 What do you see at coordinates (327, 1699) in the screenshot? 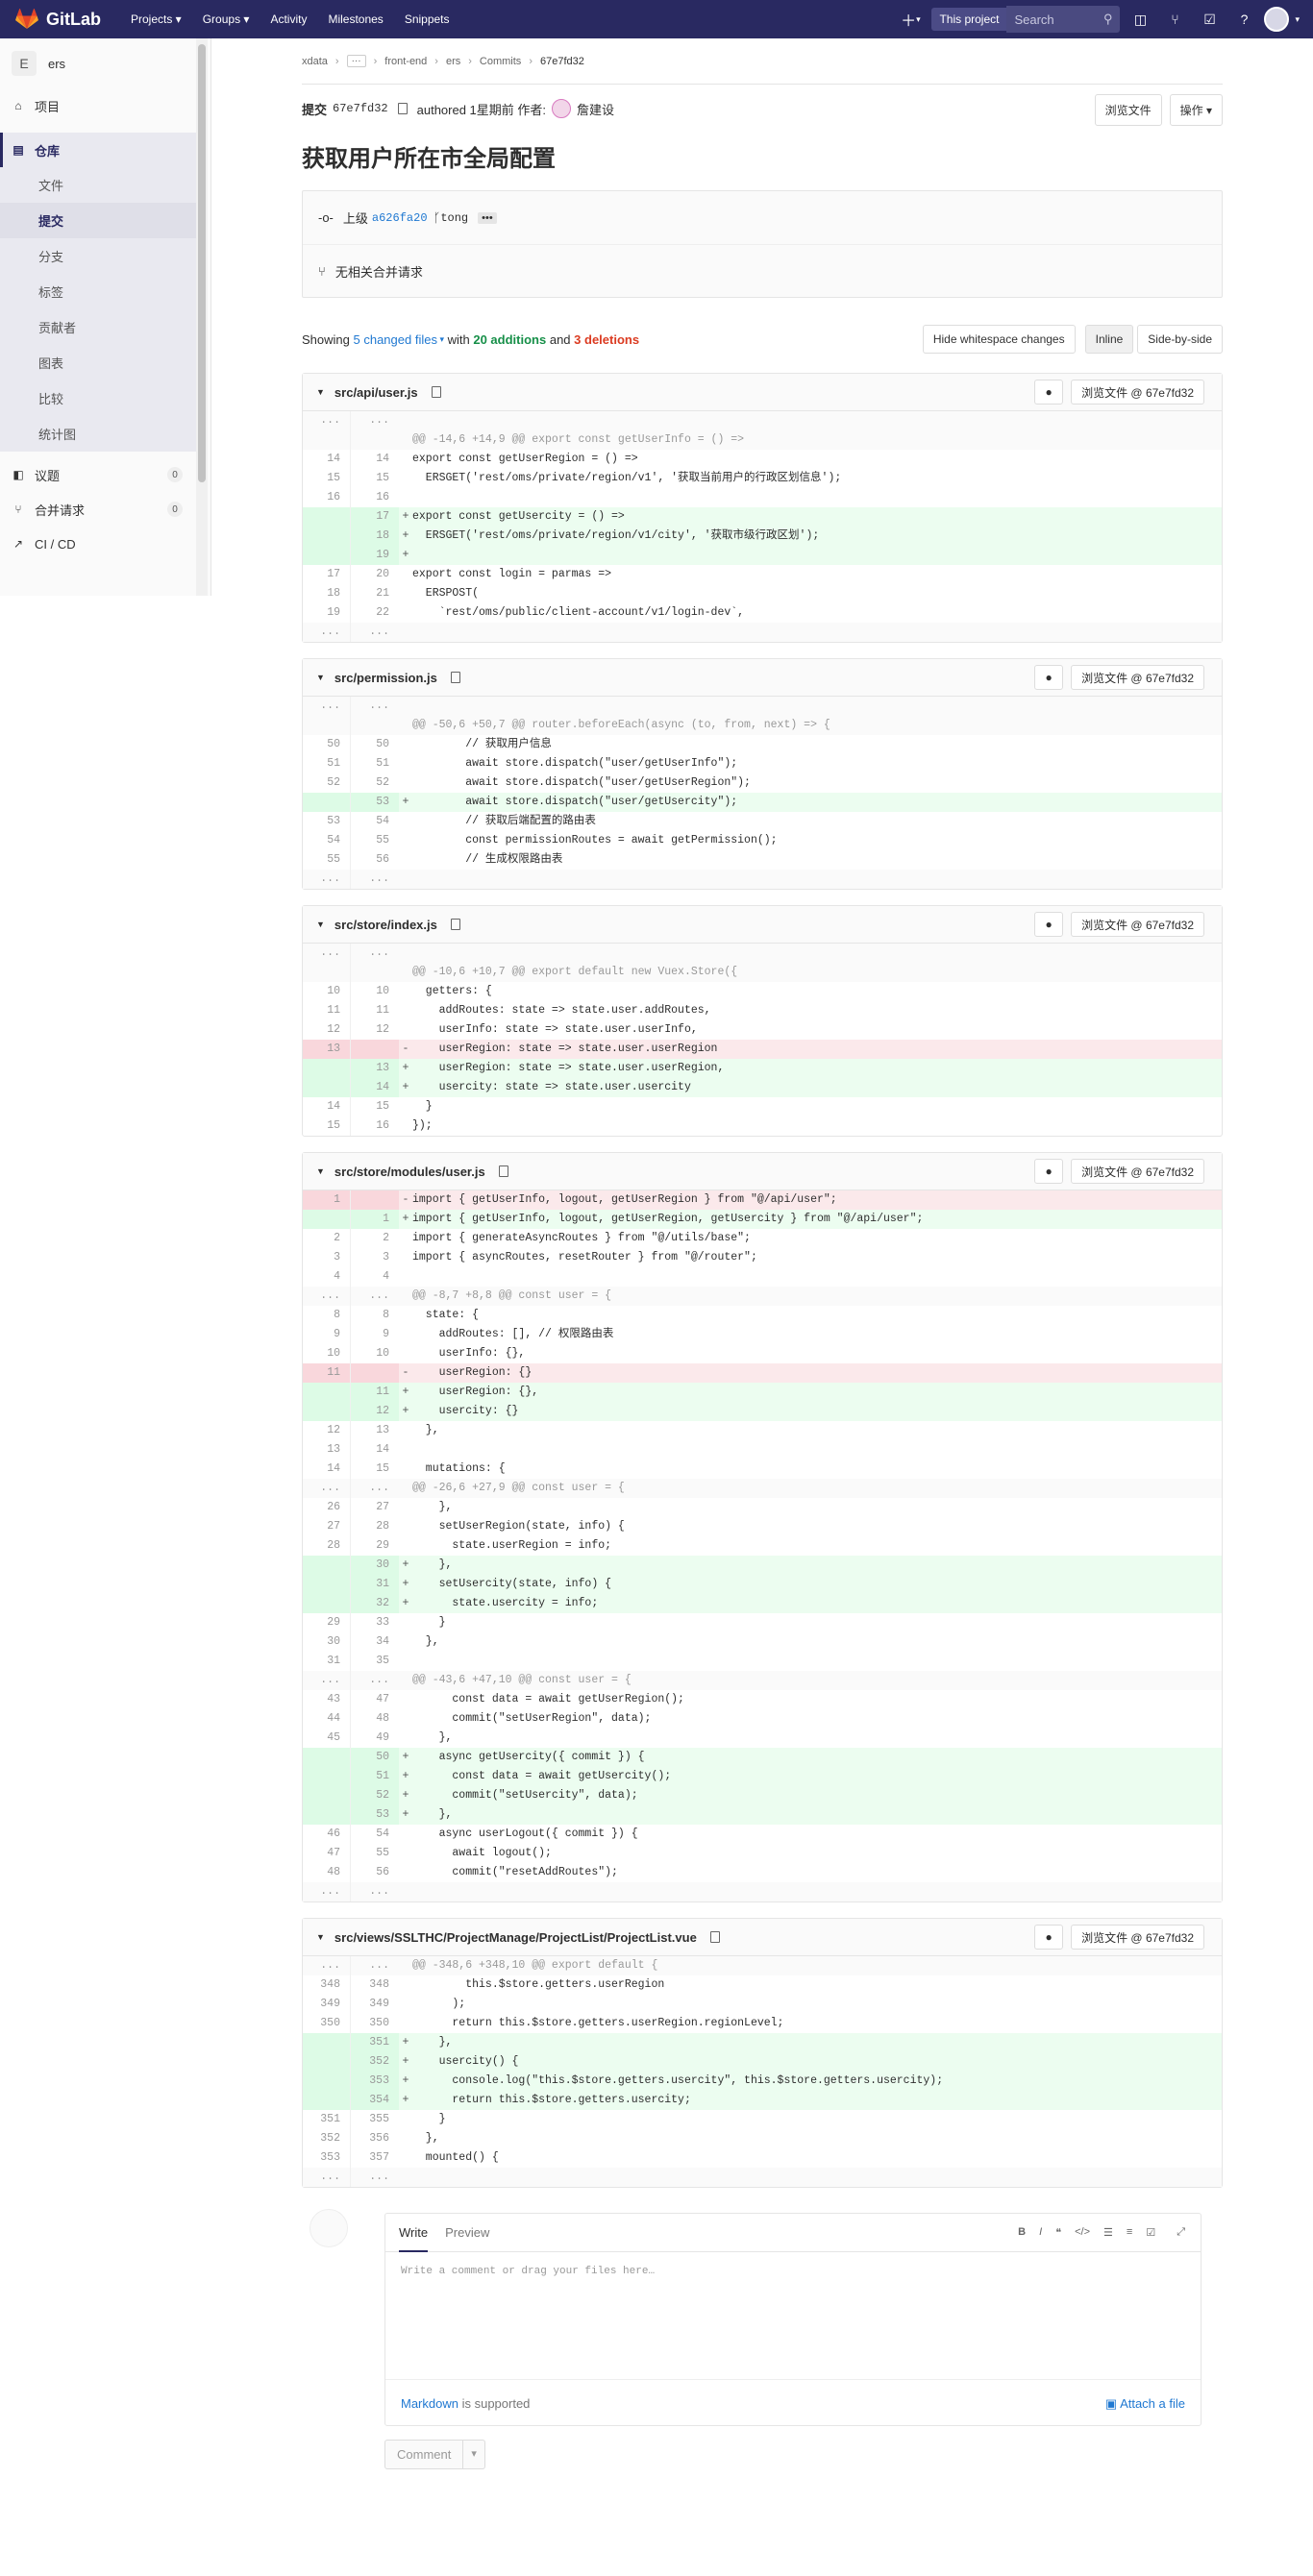
I see `old-line-number: 43` at bounding box center [327, 1699].